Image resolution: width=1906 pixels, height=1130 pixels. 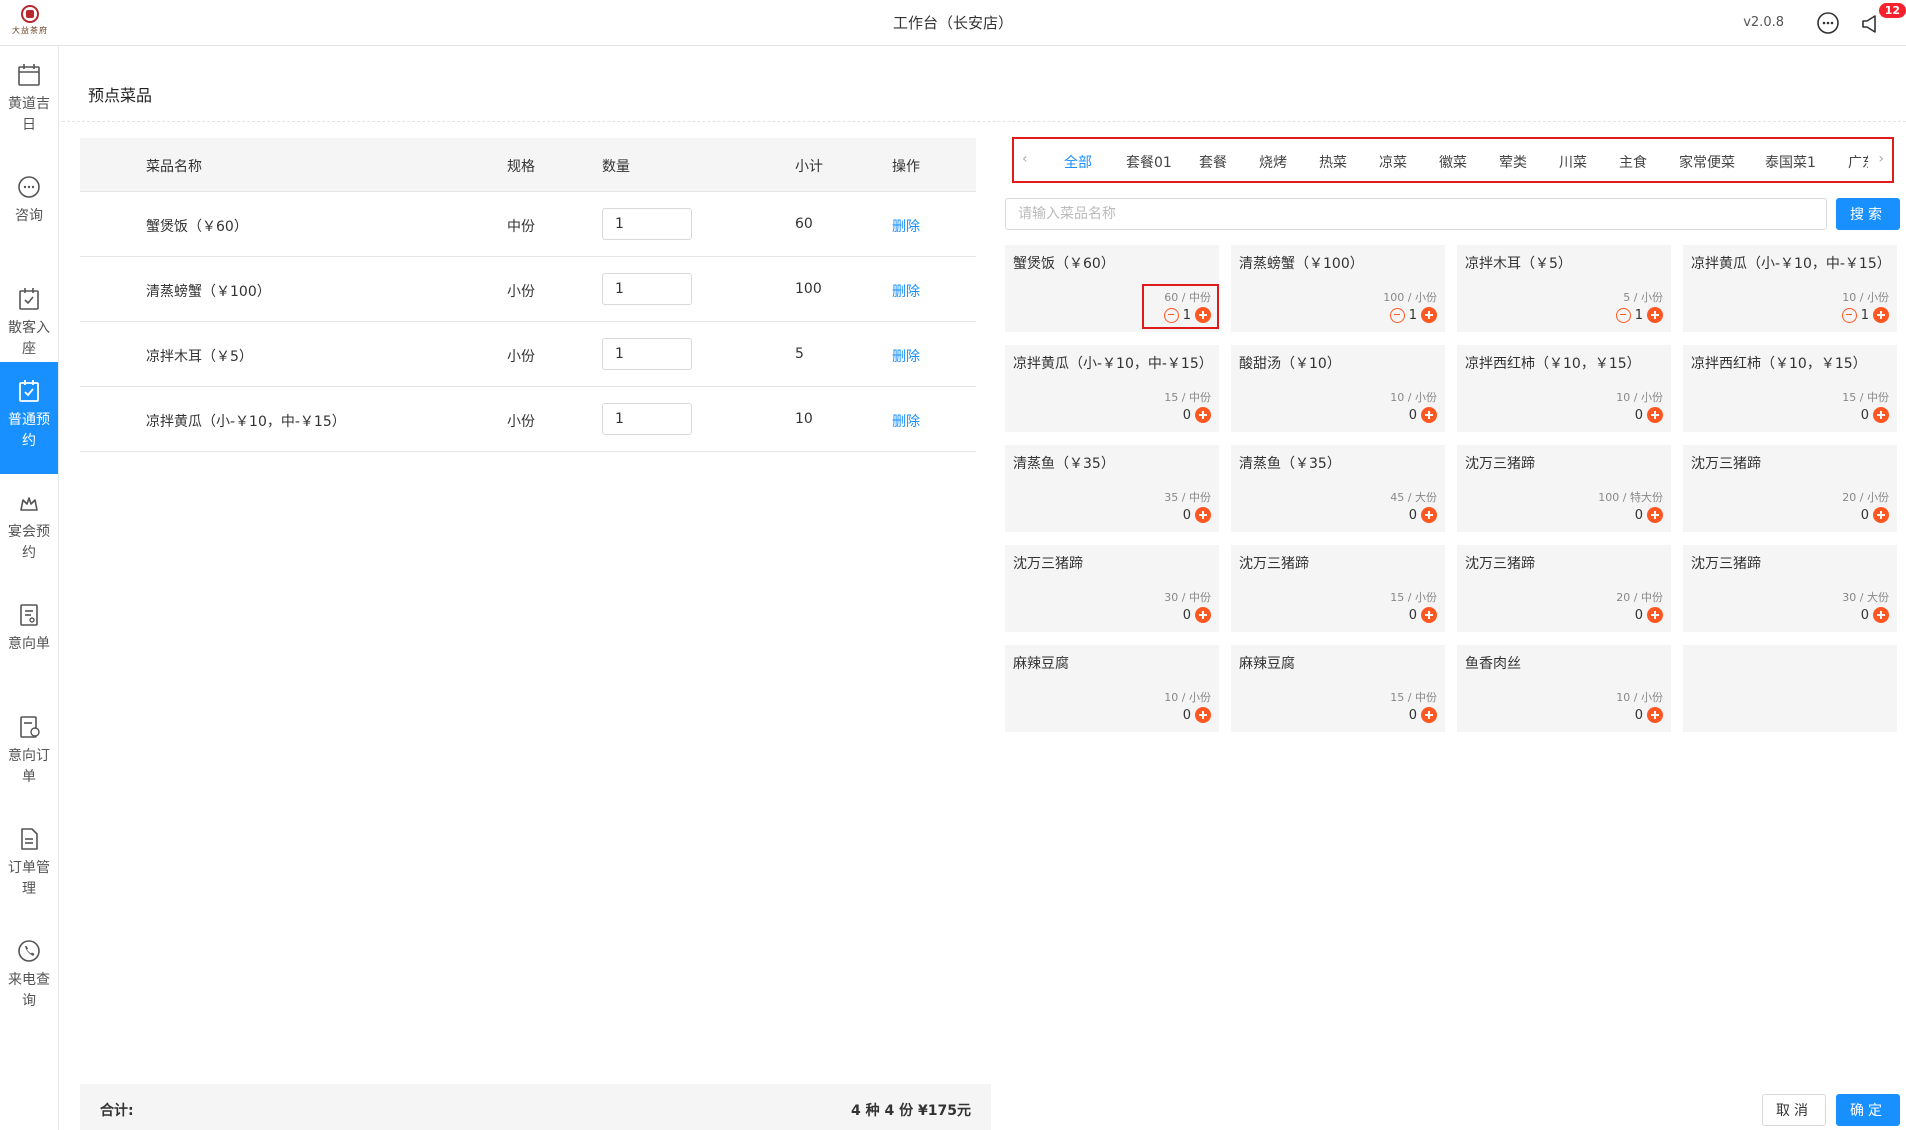 What do you see at coordinates (1338, 288) in the screenshot?
I see `dish-card: 清蒸螃蟹（￥100） 100 / 小份 1` at bounding box center [1338, 288].